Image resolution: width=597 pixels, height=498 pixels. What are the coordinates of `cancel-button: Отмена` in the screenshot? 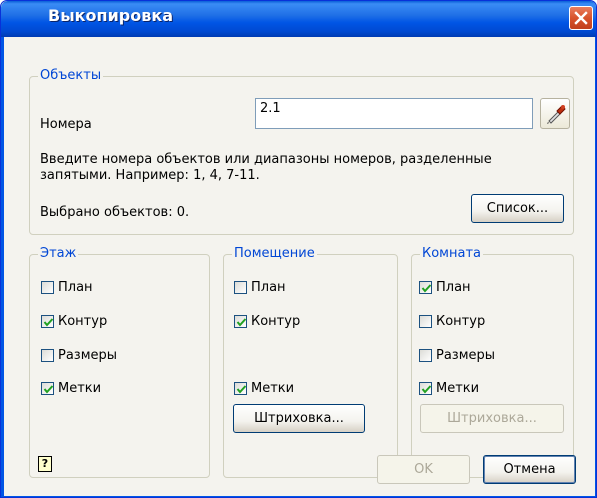 It's located at (529, 469).